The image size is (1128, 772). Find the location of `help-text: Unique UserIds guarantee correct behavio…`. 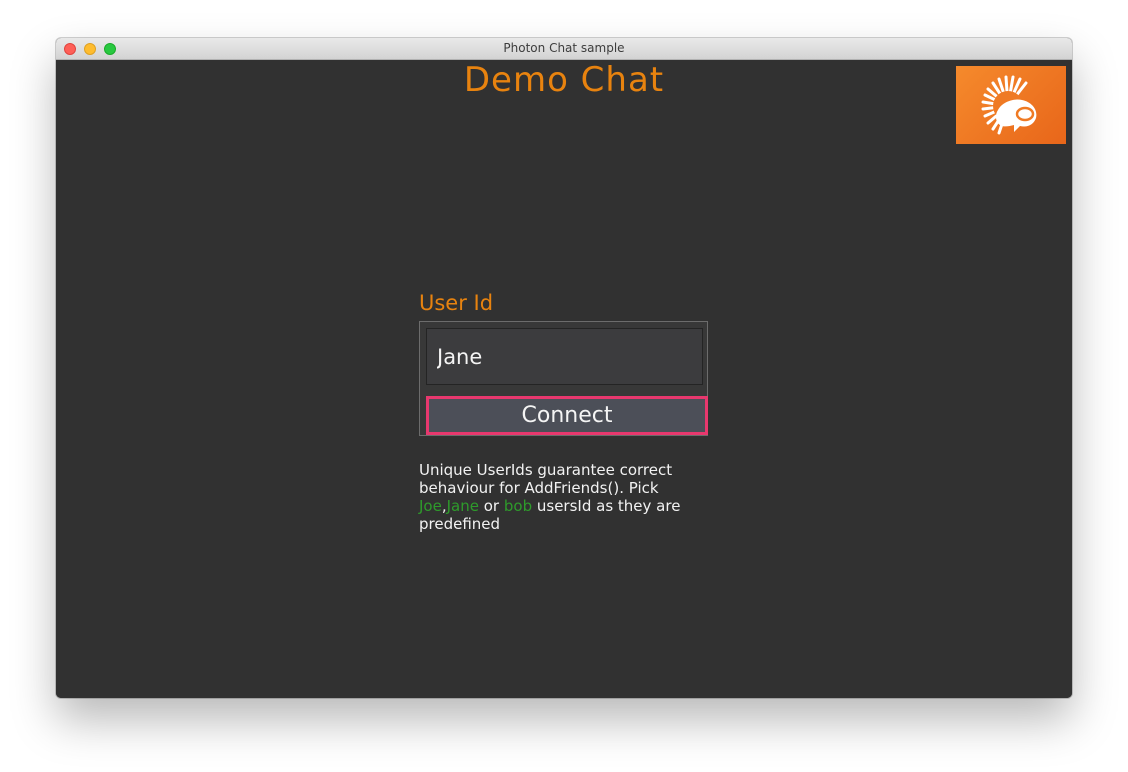

help-text: Unique UserIds guarantee correct behavio… is located at coordinates (554, 497).